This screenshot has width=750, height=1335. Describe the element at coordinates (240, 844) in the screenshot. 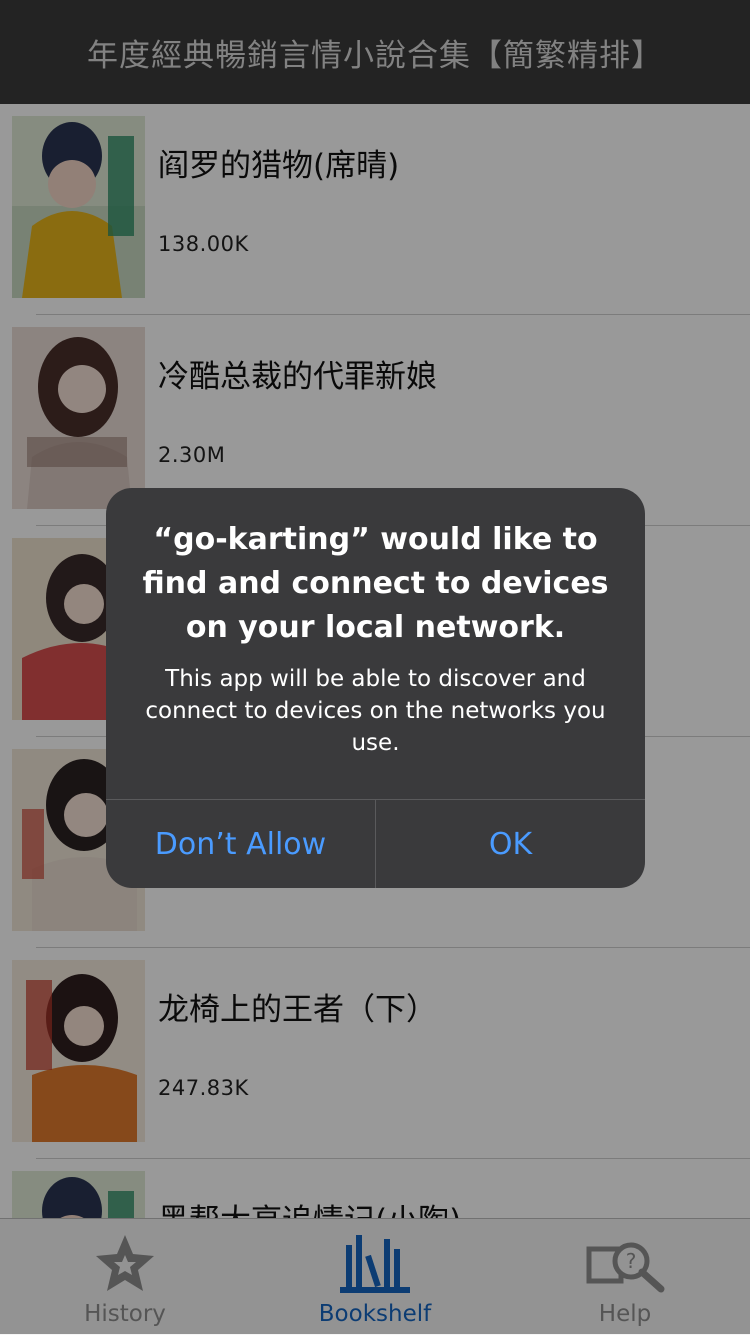

I see `dont-allow-button: Don’t Allow` at that location.